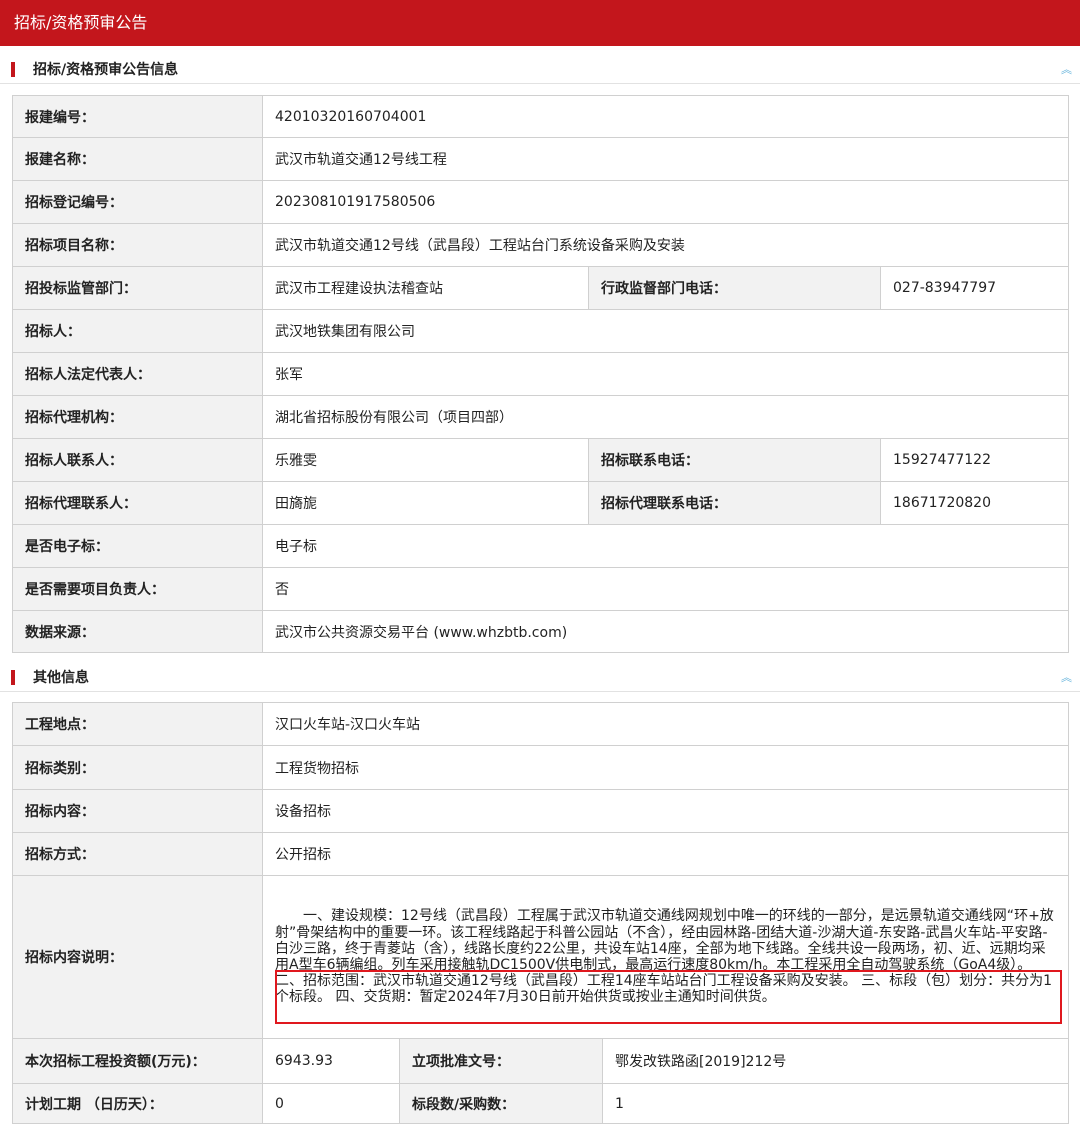  What do you see at coordinates (540, 23) in the screenshot?
I see `page-title: 招标/资格预审公告` at bounding box center [540, 23].